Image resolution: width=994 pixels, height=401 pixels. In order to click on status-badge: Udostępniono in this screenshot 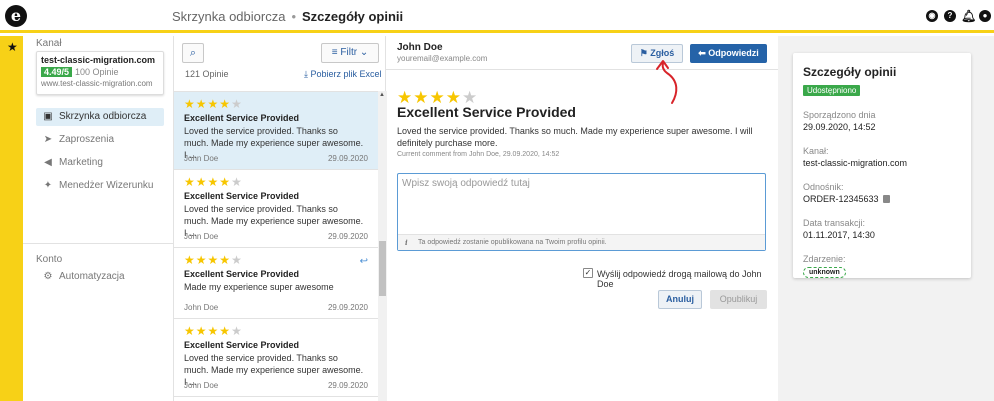, I will do `click(832, 90)`.